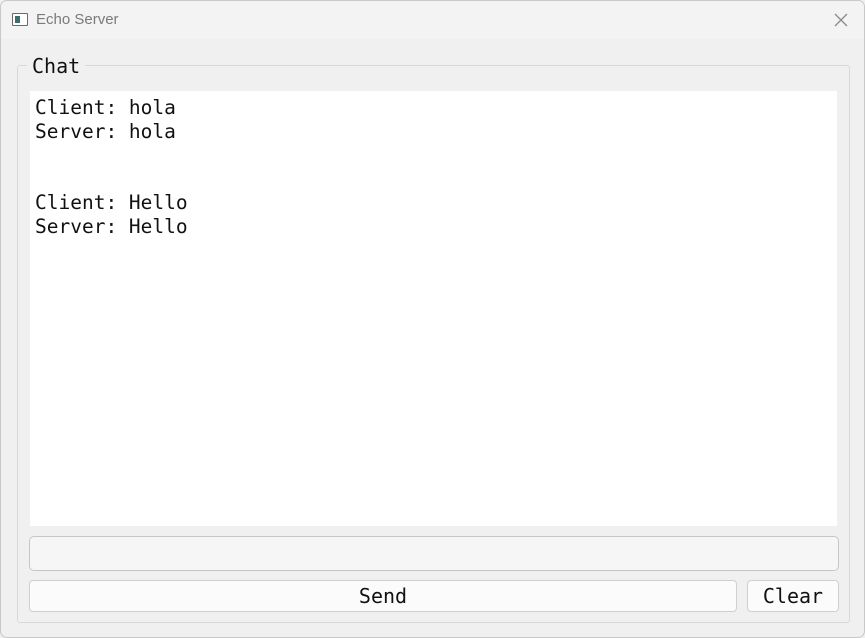  What do you see at coordinates (433, 167) in the screenshot?
I see `chat-blank-line` at bounding box center [433, 167].